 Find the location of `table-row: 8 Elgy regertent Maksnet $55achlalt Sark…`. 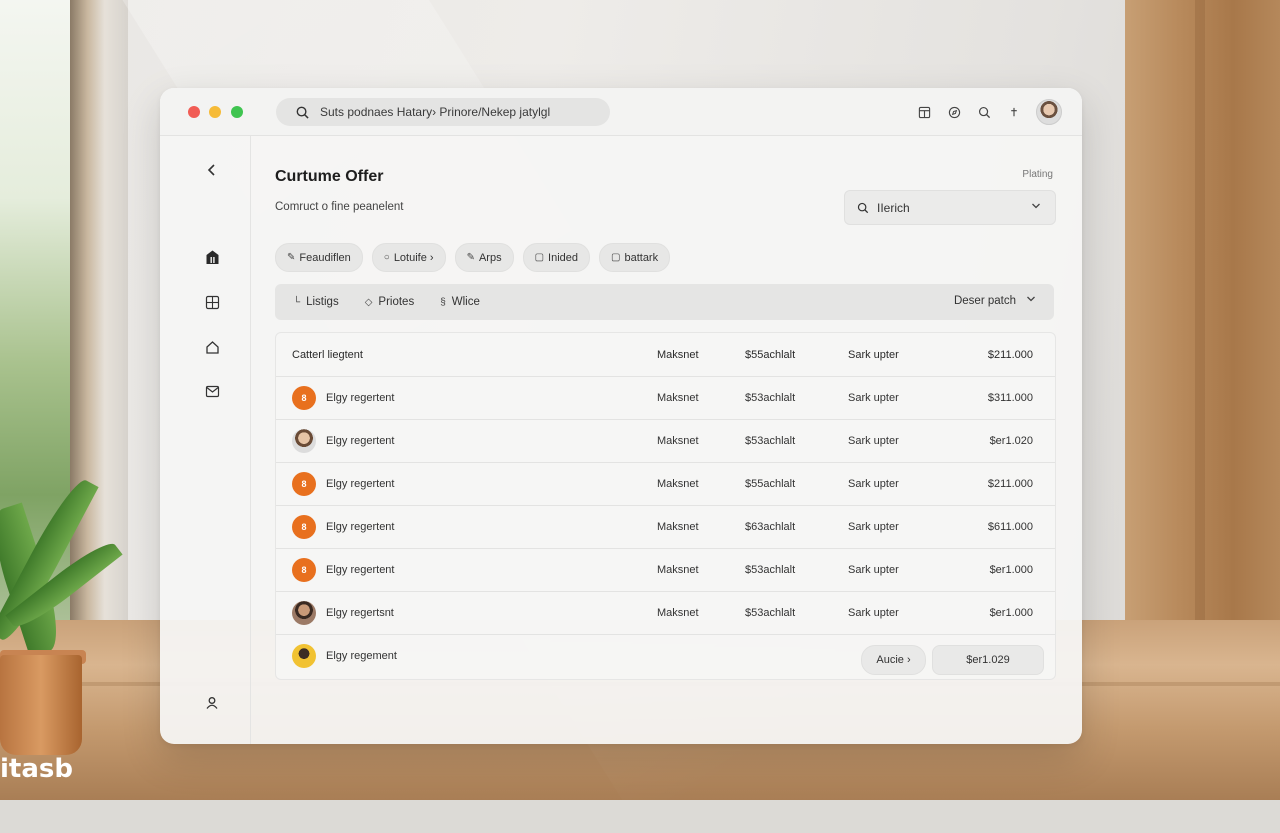

table-row: 8 Elgy regertent Maksnet $55achlalt Sark… is located at coordinates (665, 484).